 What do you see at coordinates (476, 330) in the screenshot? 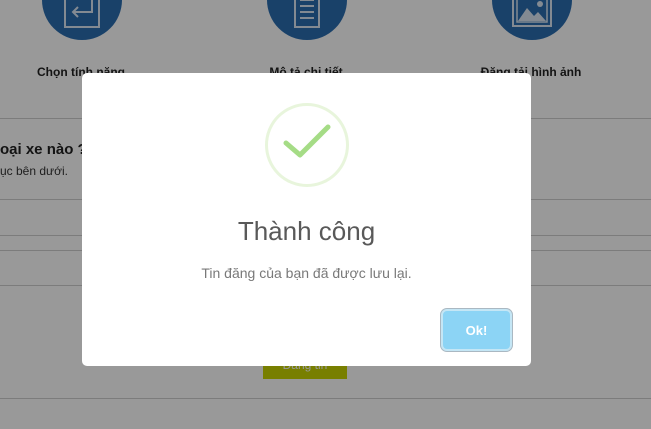
I see `ok-button: Ok!` at bounding box center [476, 330].